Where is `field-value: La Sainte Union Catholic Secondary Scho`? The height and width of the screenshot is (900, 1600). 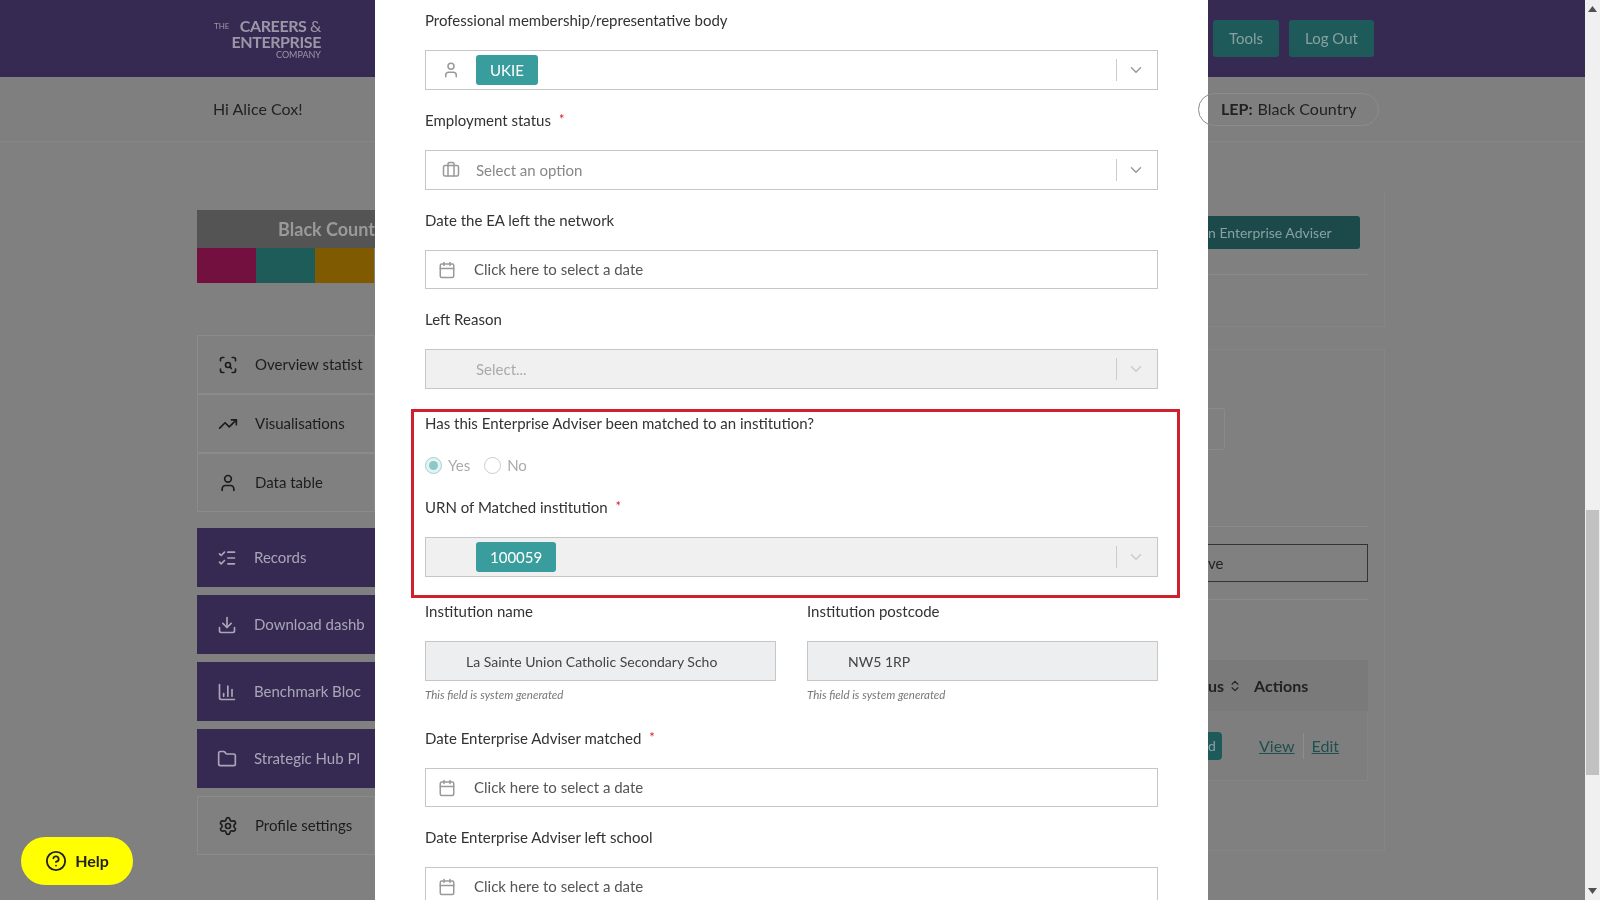 field-value: La Sainte Union Catholic Secondary Scho is located at coordinates (592, 661).